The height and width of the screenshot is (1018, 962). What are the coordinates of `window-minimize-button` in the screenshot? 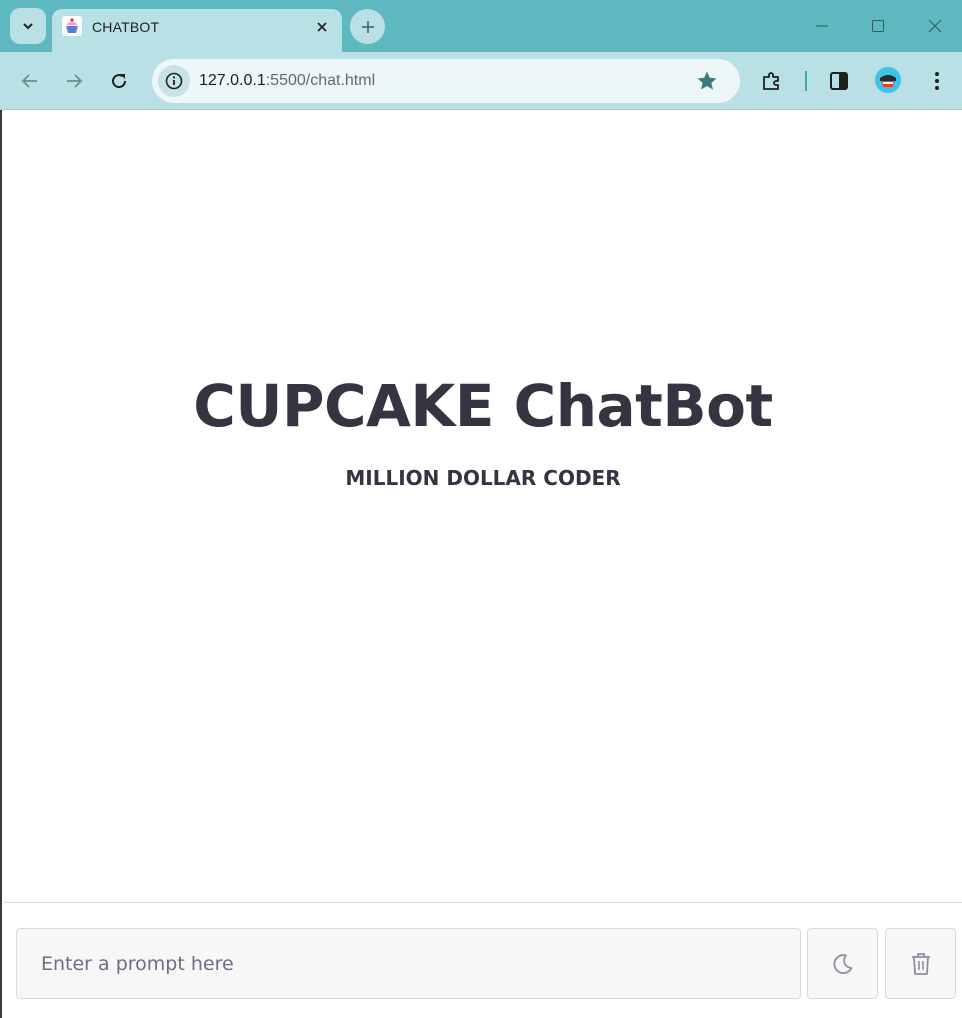 It's located at (822, 26).